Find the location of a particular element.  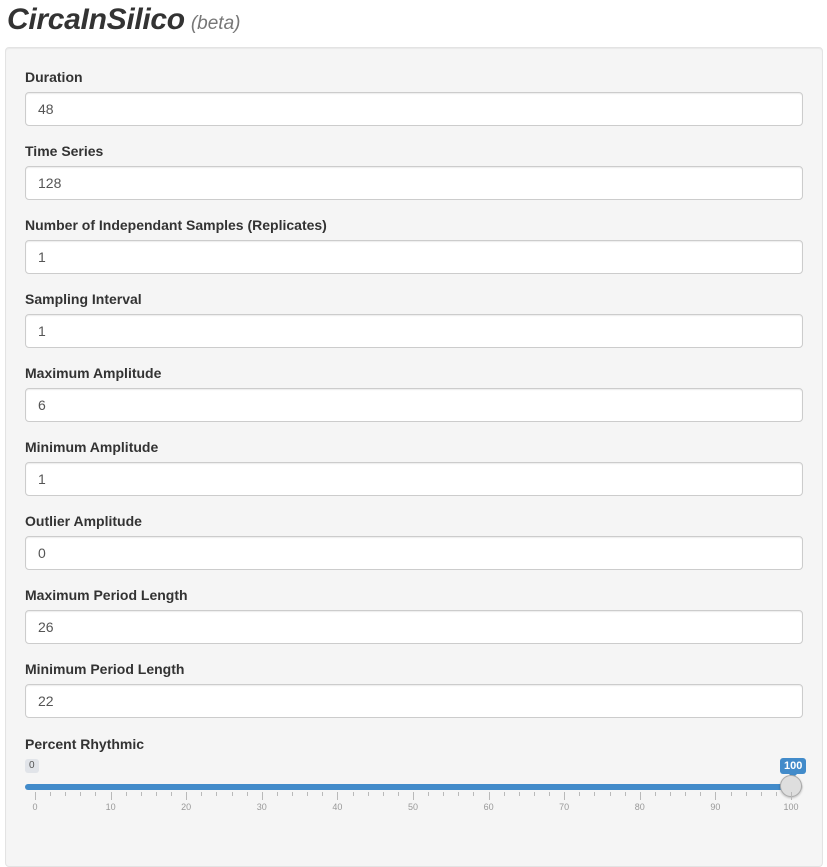

slider-tick-label: 10 is located at coordinates (110, 807).